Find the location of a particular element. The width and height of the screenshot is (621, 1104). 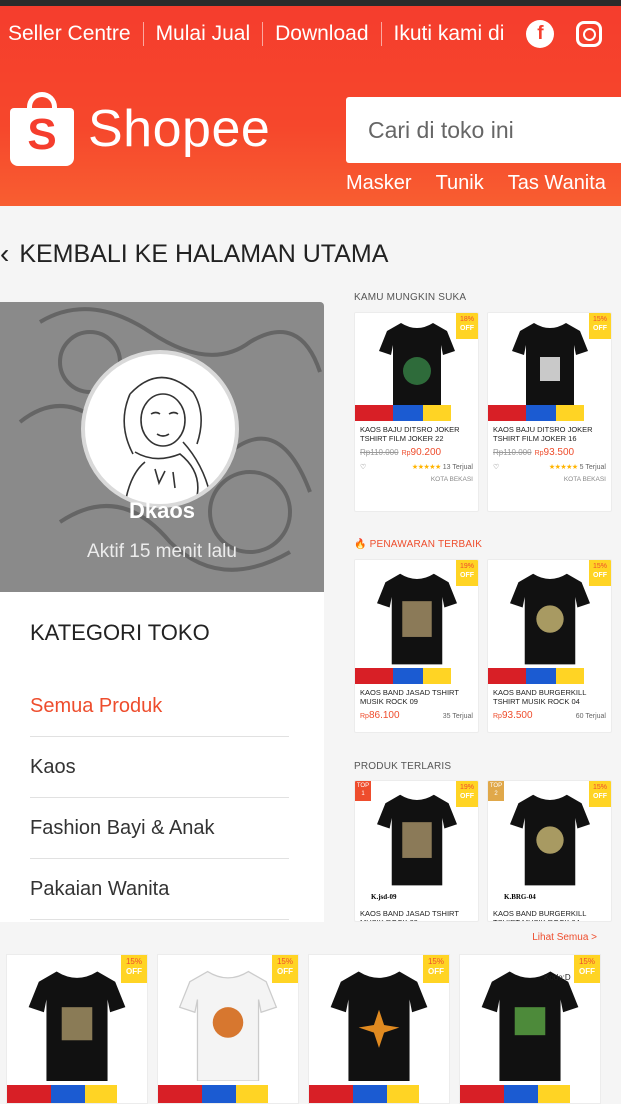

product-code: K.BRG-04 is located at coordinates (520, 897).